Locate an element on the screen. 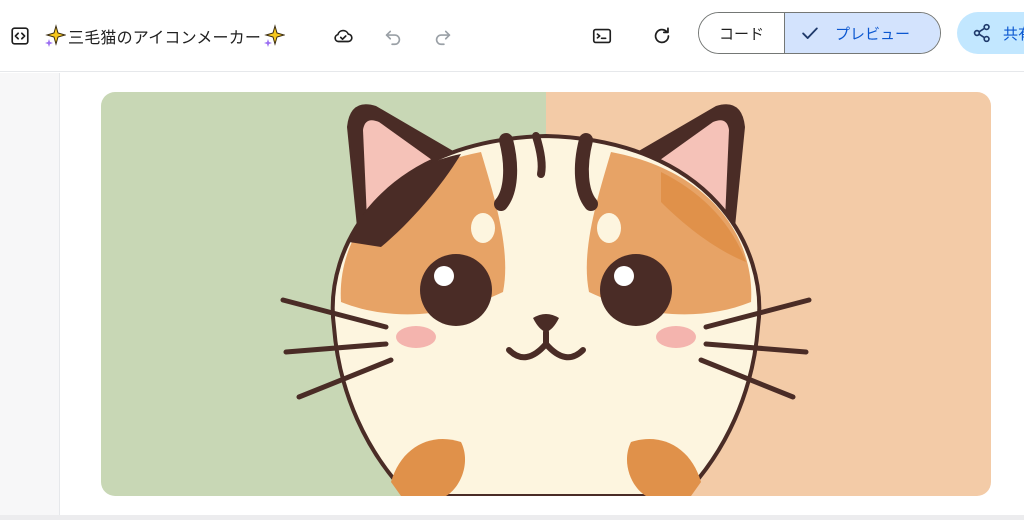 Image resolution: width=1024 pixels, height=520 pixels. left-gutter is located at coordinates (30, 296).